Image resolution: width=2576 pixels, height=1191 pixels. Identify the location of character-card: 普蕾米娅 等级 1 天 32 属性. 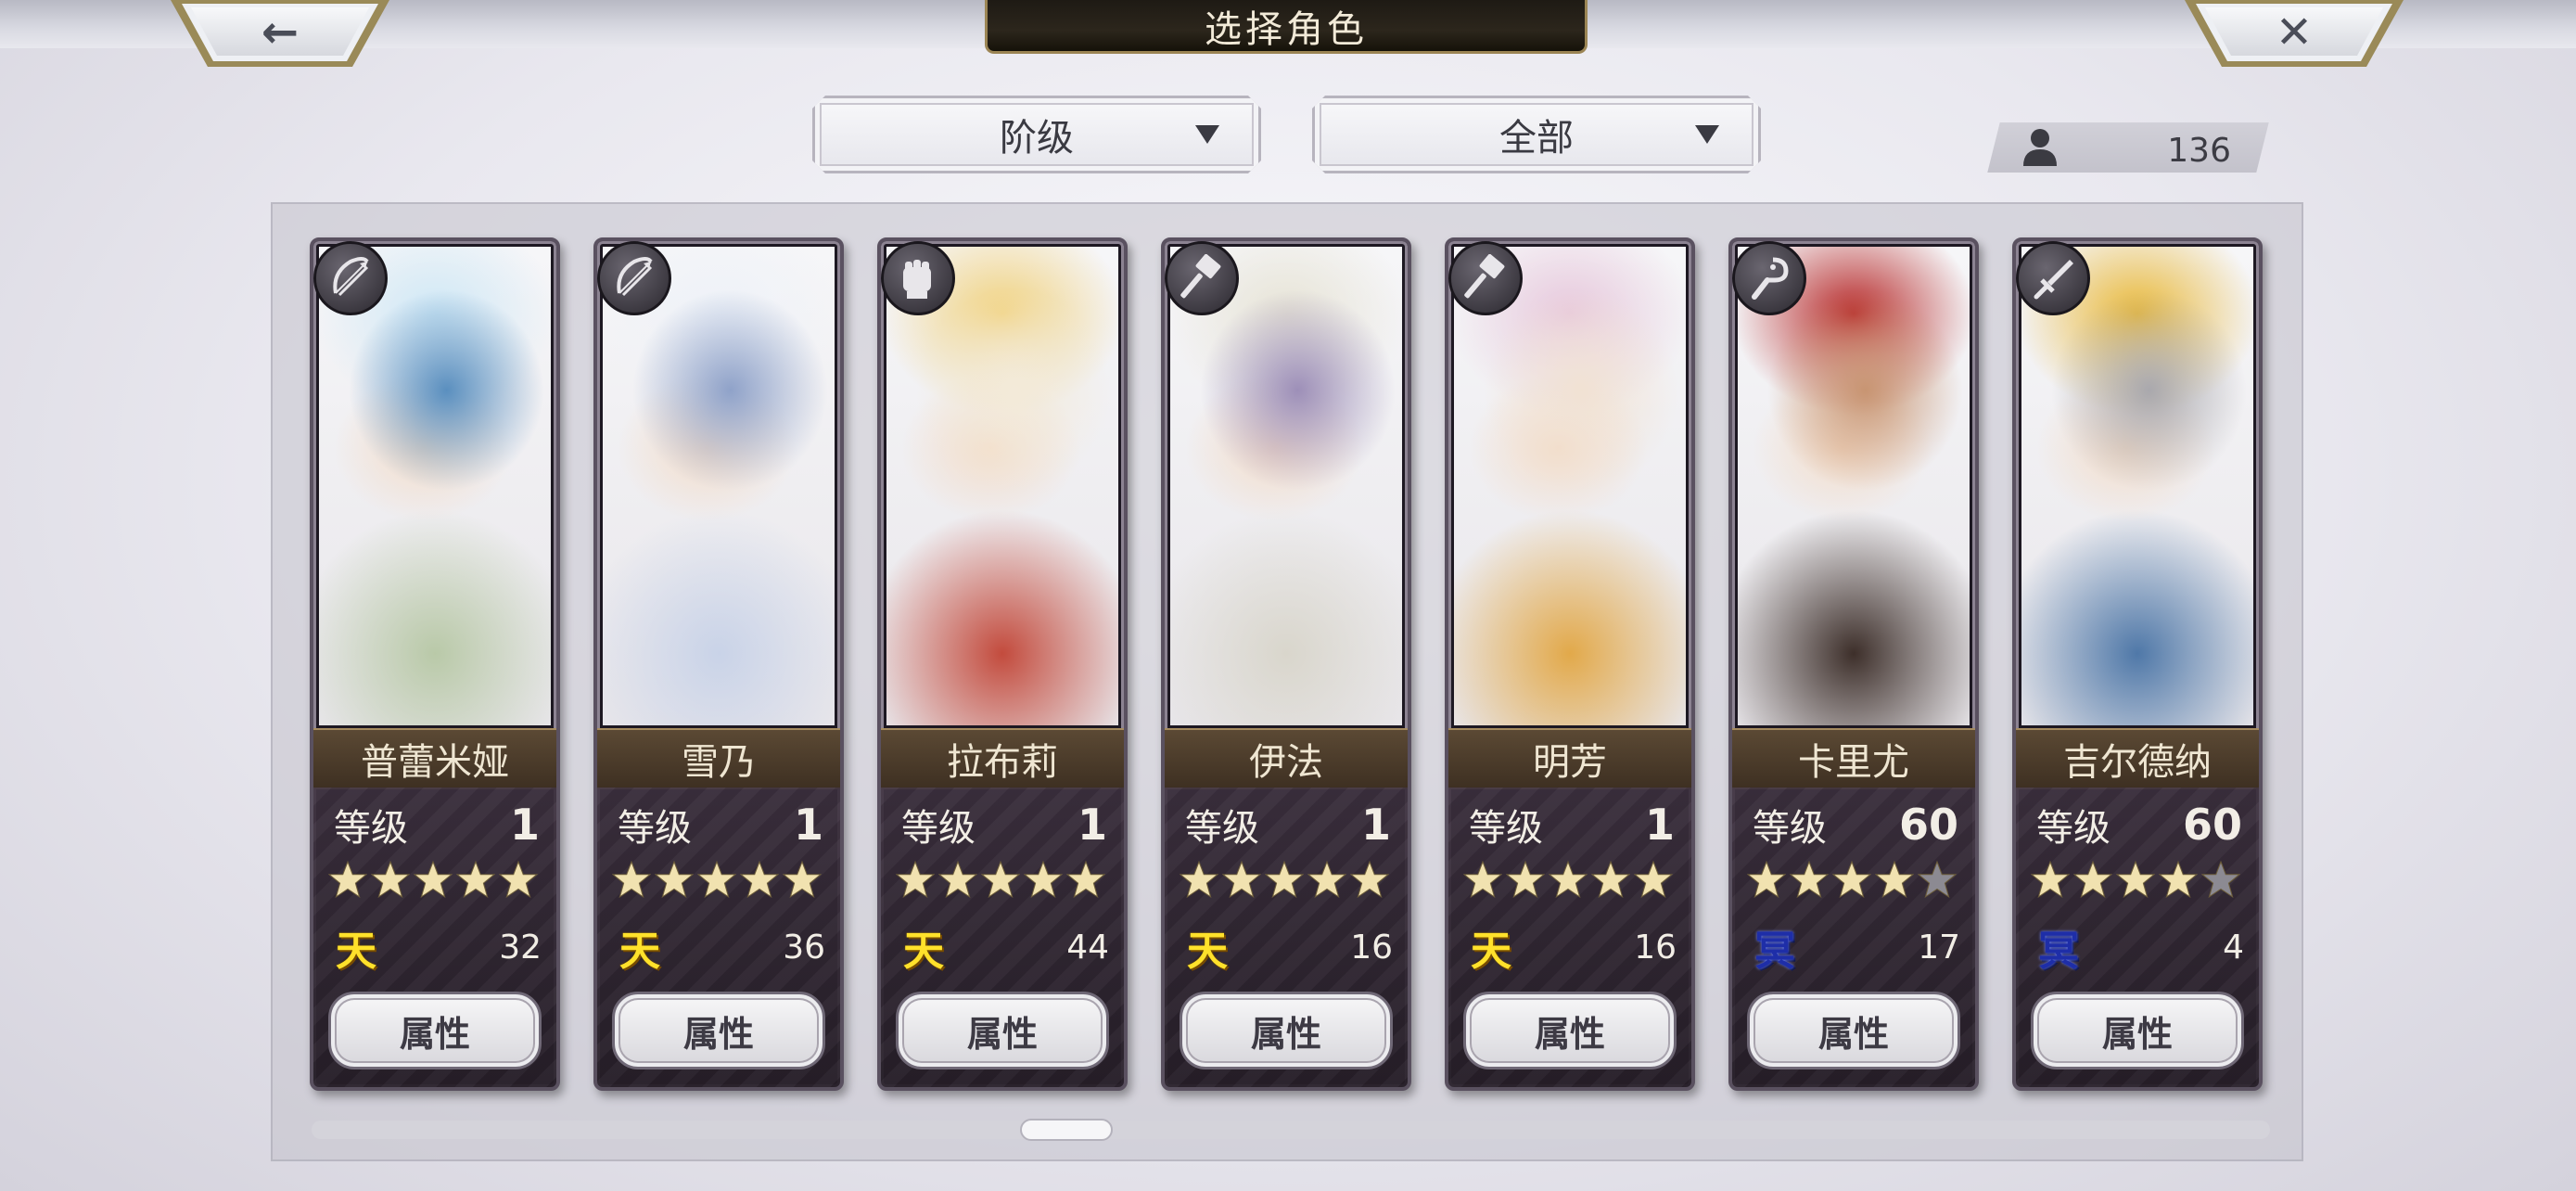
(435, 664).